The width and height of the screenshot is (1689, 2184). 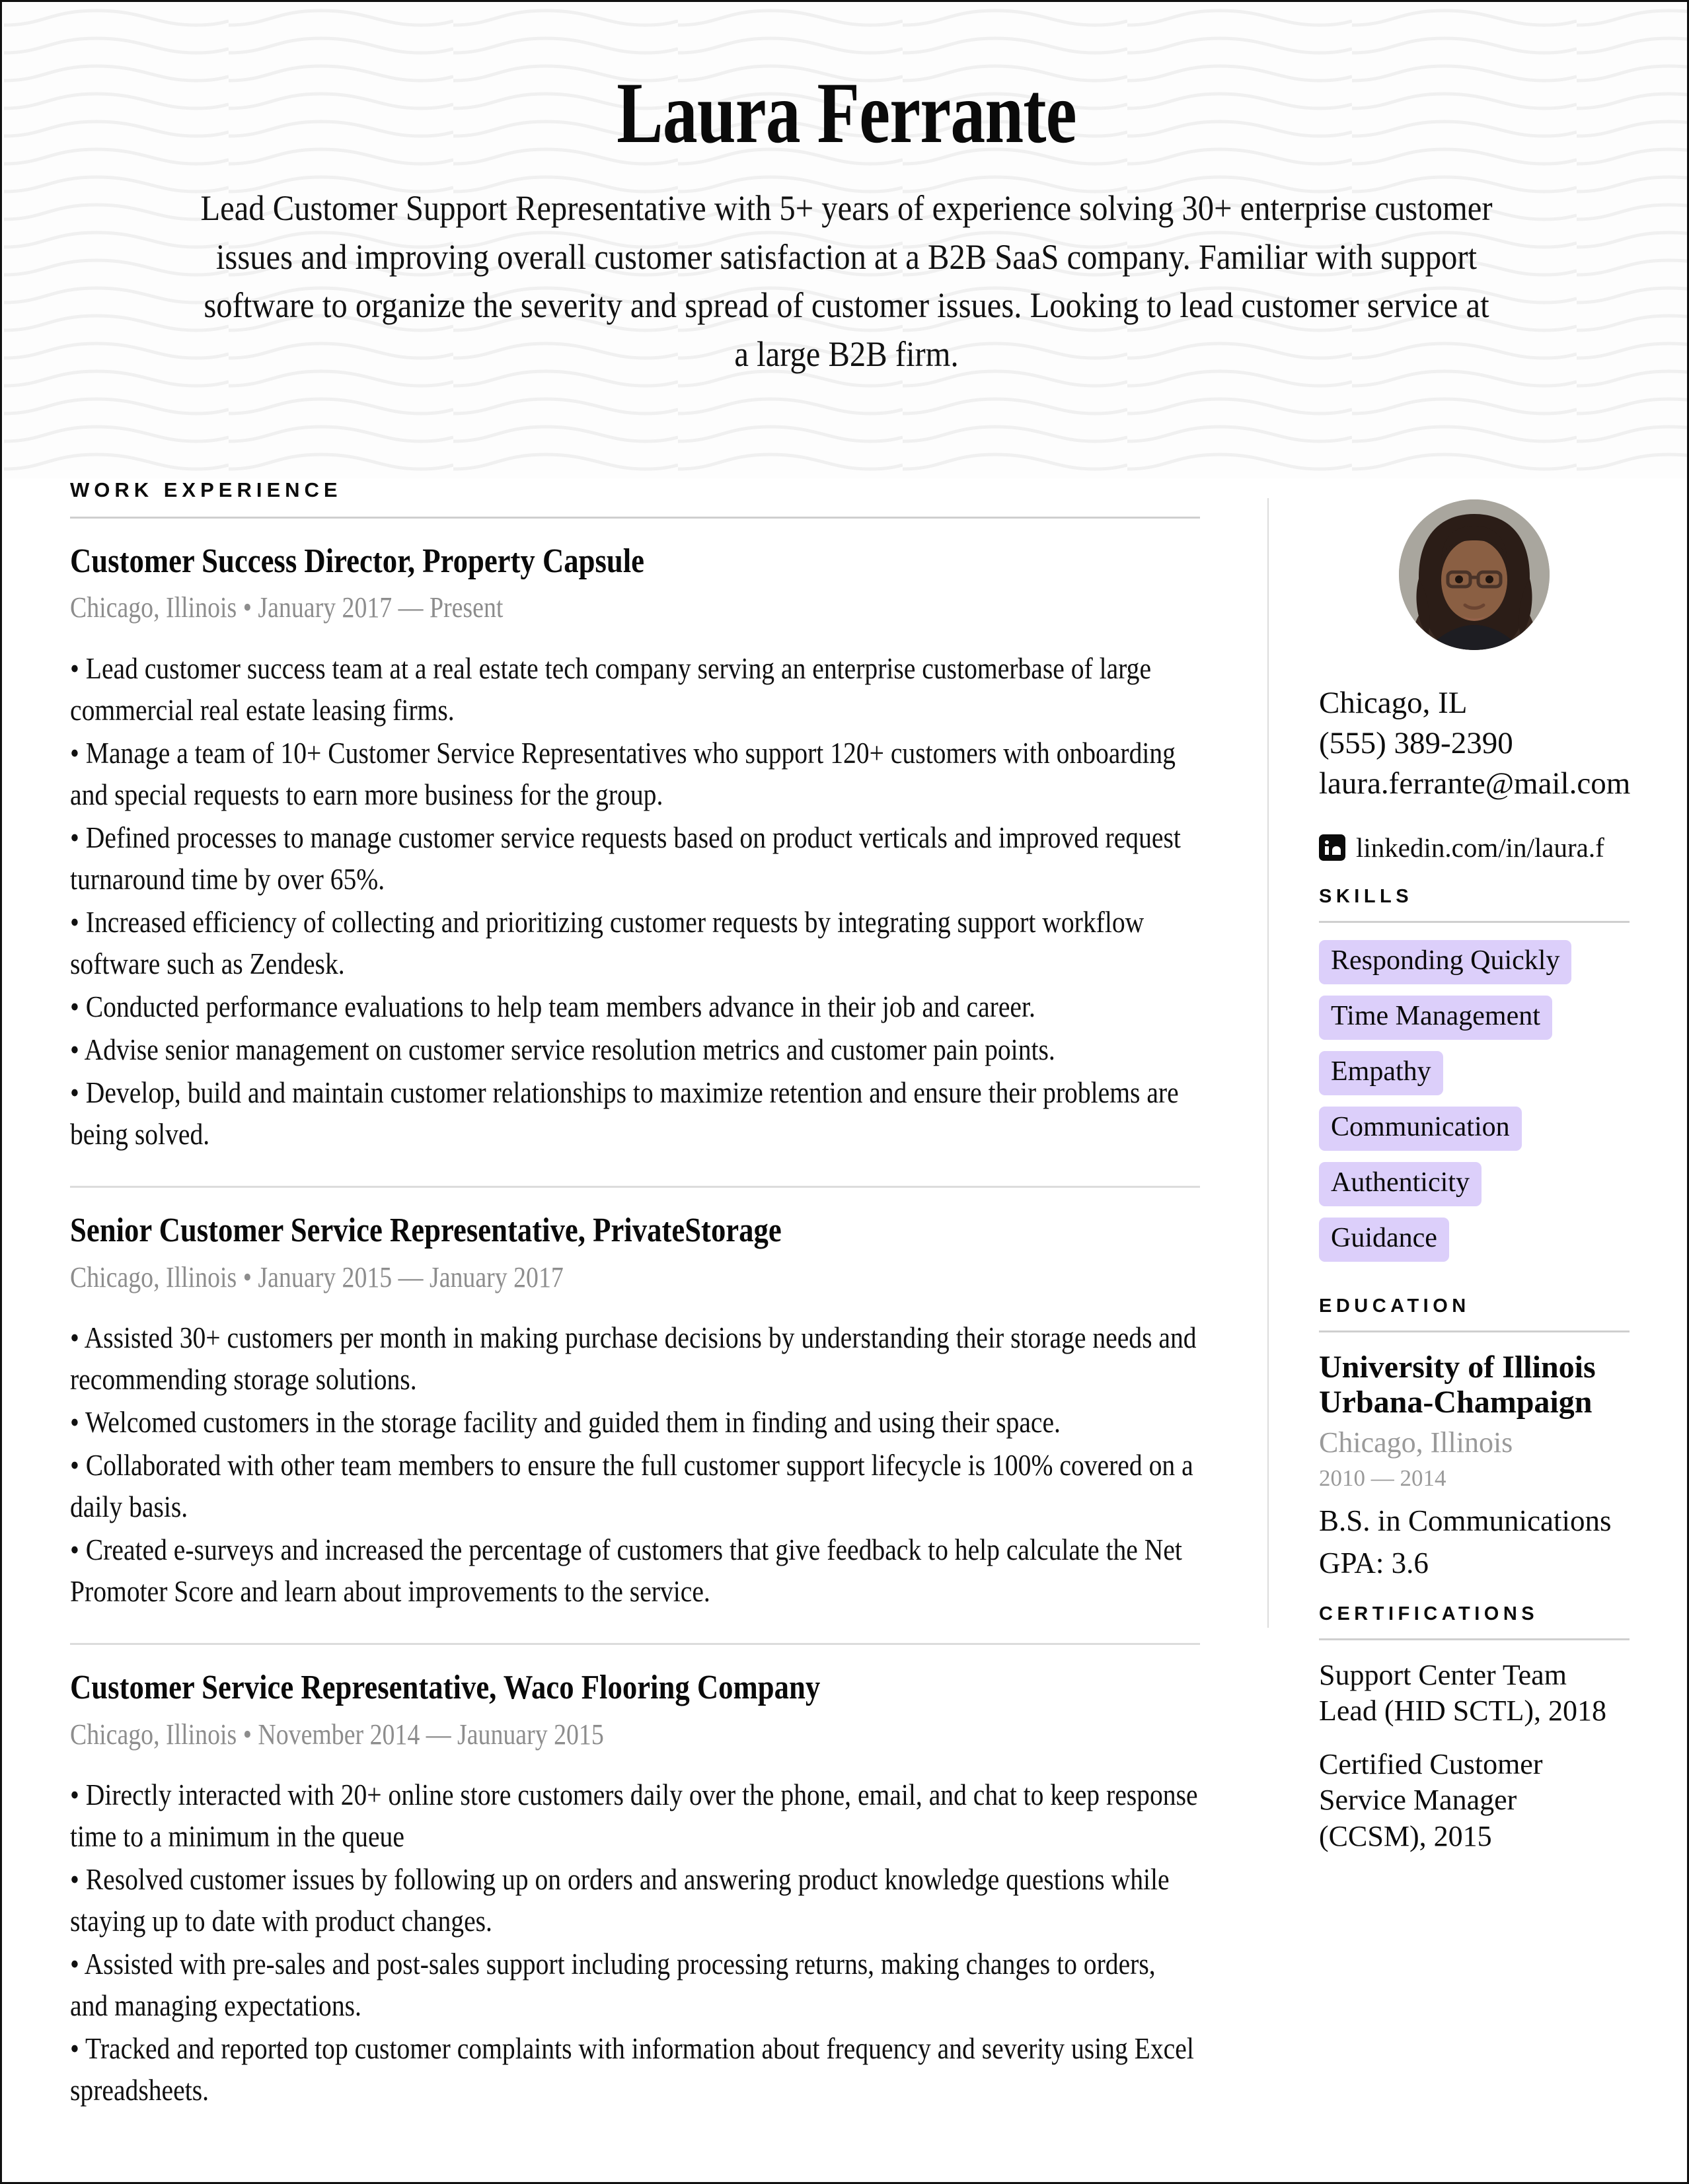 What do you see at coordinates (1420, 1128) in the screenshot?
I see `skill-pill: Communication` at bounding box center [1420, 1128].